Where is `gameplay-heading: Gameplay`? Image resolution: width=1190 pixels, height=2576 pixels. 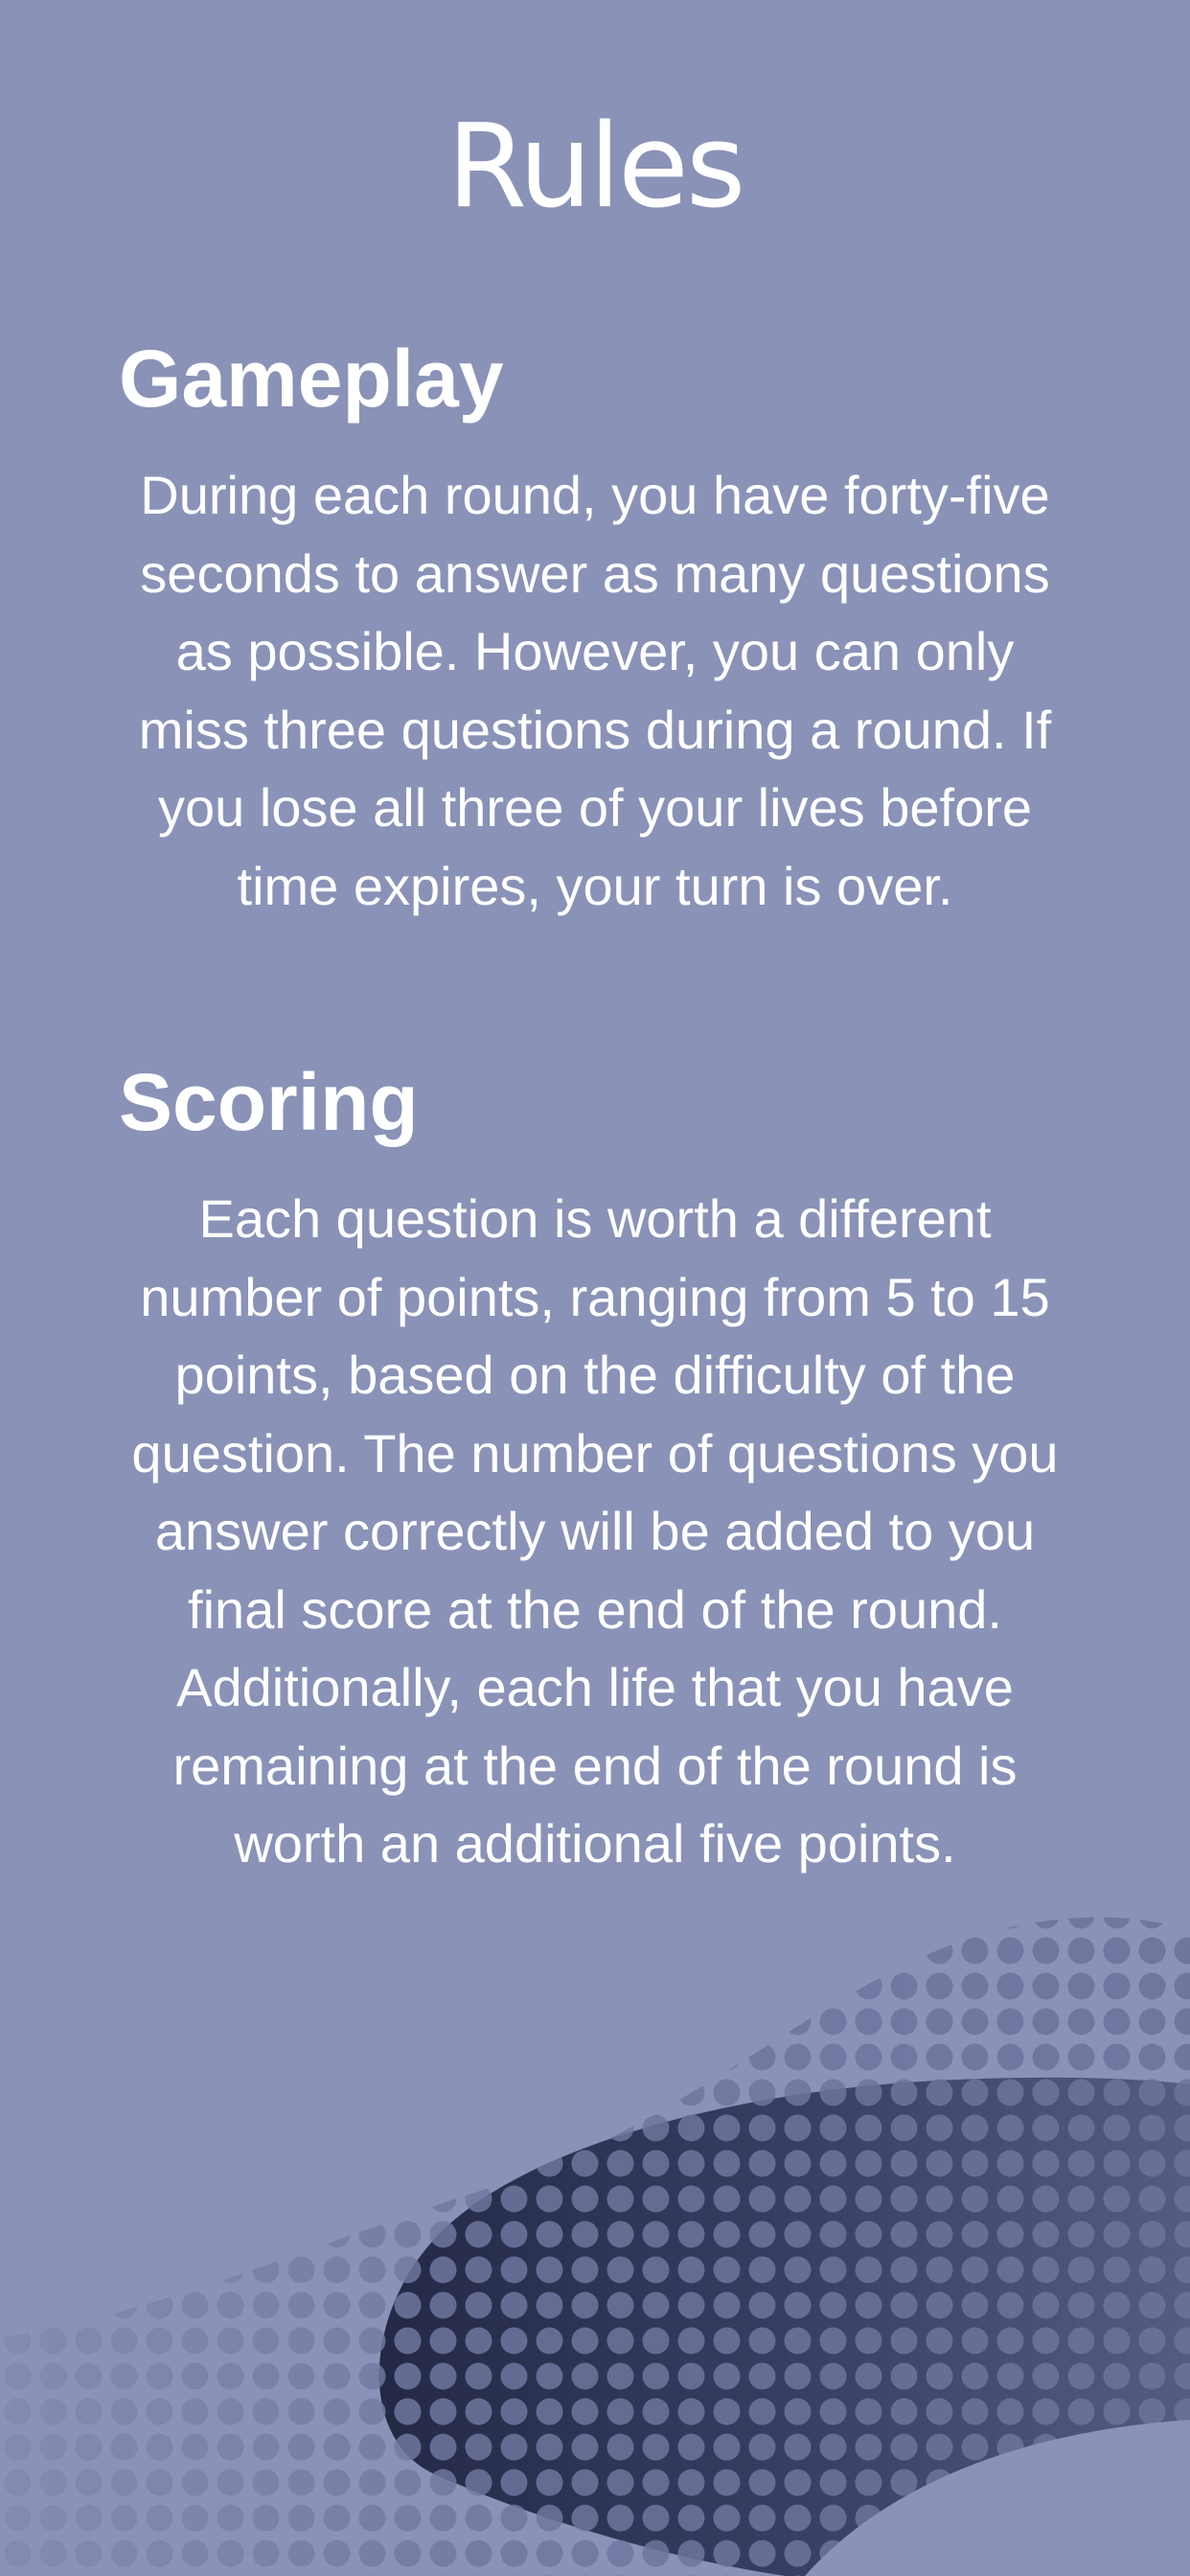 gameplay-heading: Gameplay is located at coordinates (311, 379).